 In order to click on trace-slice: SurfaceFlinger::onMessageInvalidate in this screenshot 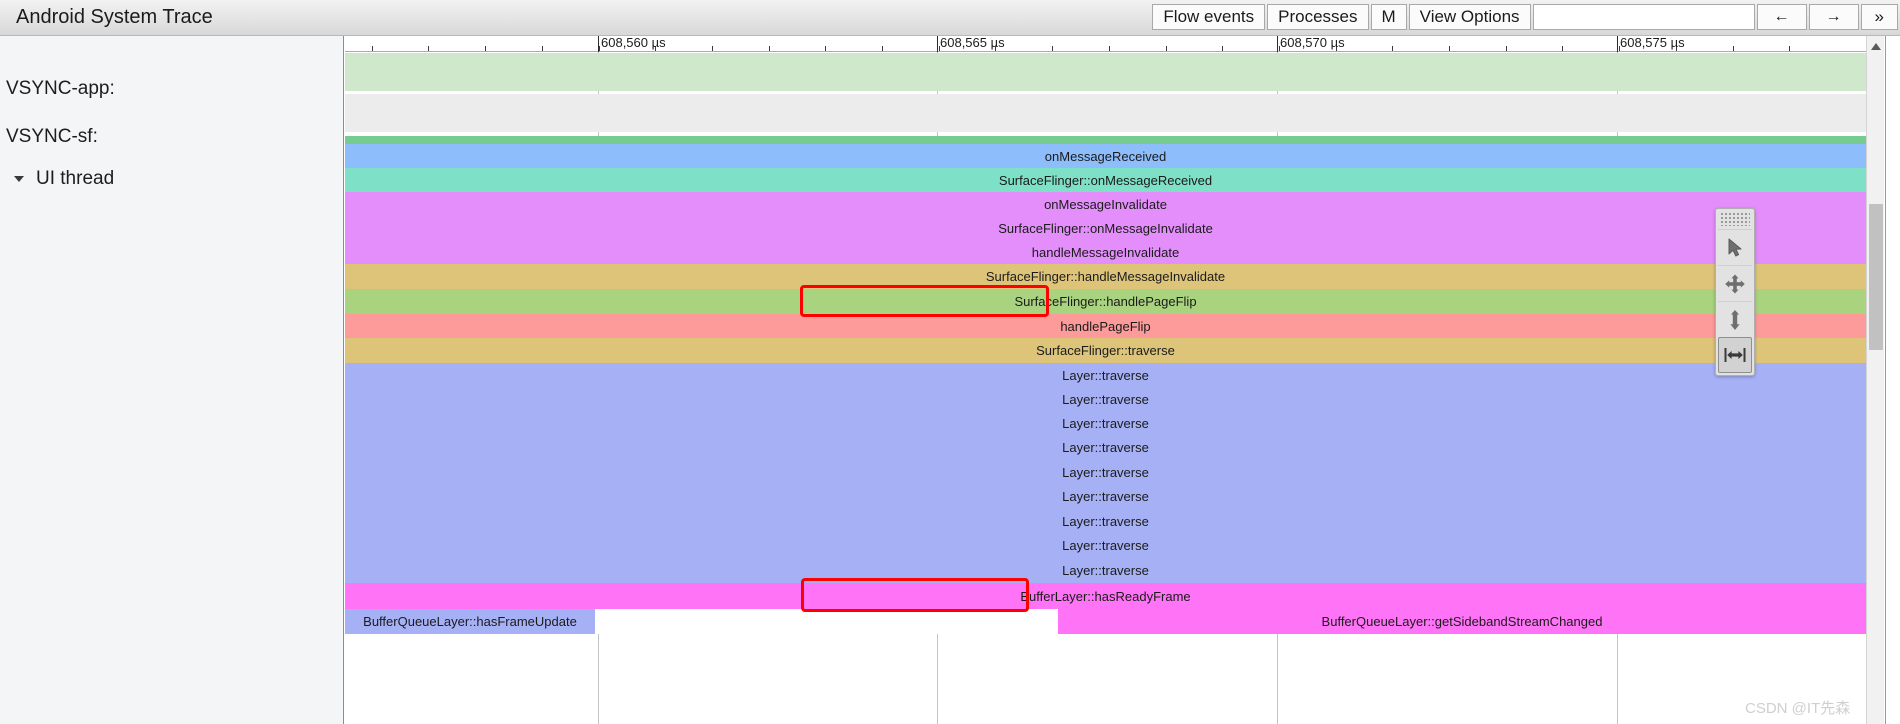, I will do `click(1105, 228)`.